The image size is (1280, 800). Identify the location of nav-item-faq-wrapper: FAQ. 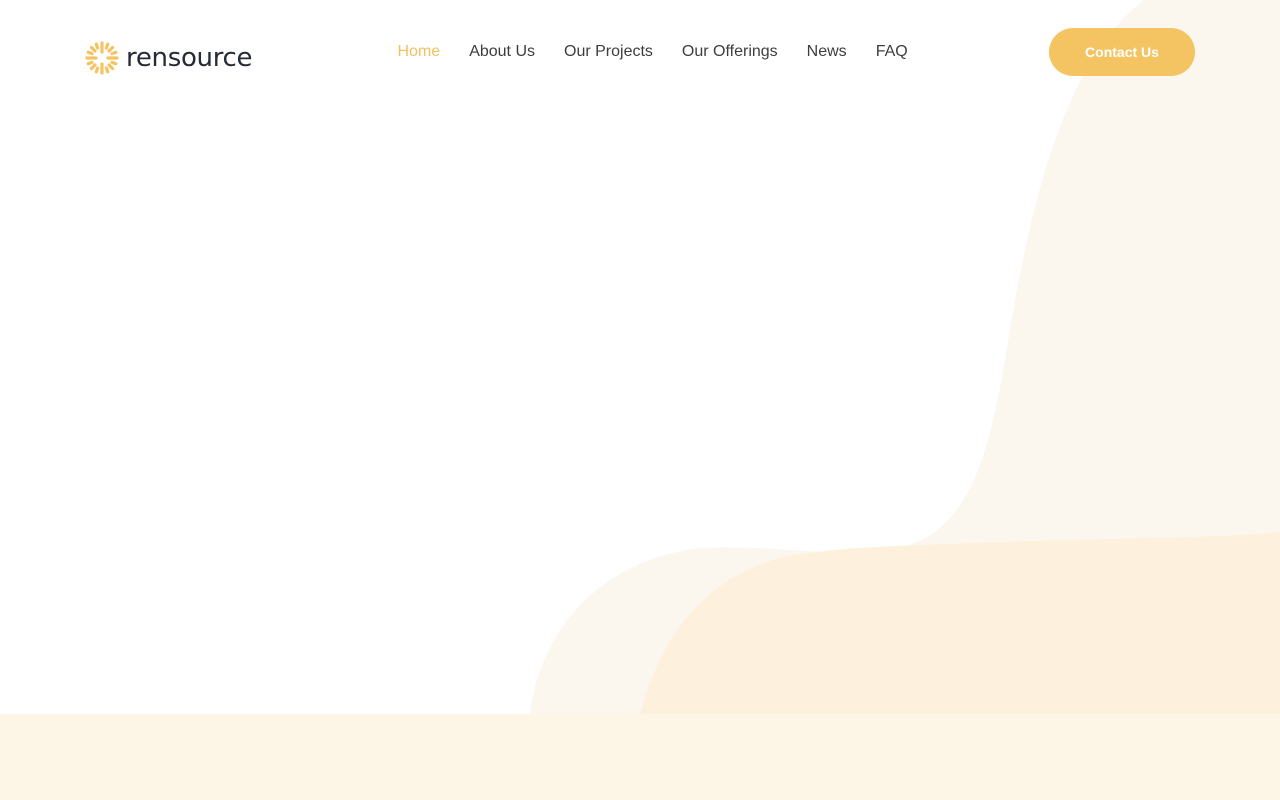
(891, 52).